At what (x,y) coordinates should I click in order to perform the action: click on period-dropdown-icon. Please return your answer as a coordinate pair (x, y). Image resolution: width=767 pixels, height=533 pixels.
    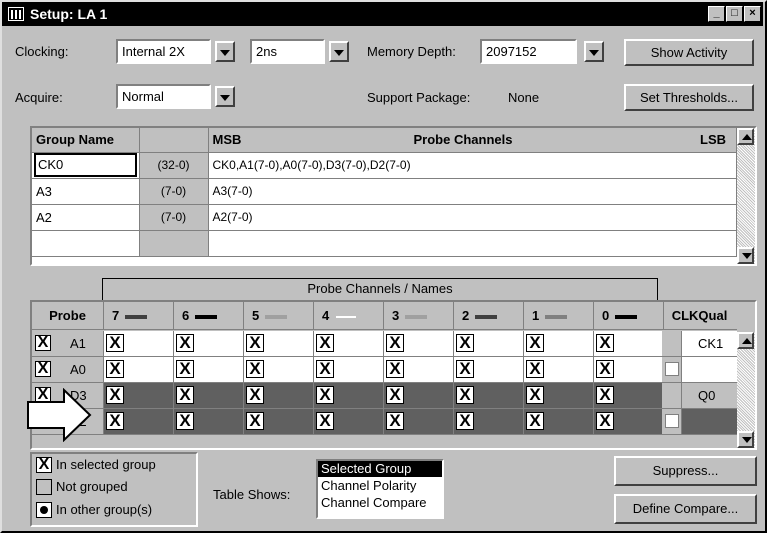
    Looking at the image, I should click on (339, 51).